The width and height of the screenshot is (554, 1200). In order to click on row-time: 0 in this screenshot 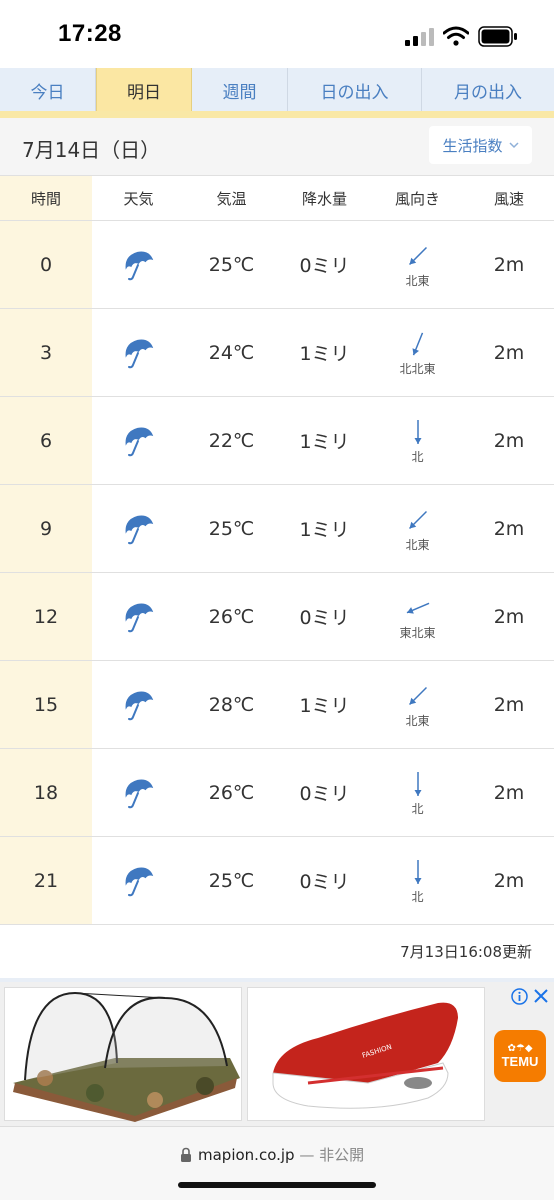, I will do `click(46, 264)`.